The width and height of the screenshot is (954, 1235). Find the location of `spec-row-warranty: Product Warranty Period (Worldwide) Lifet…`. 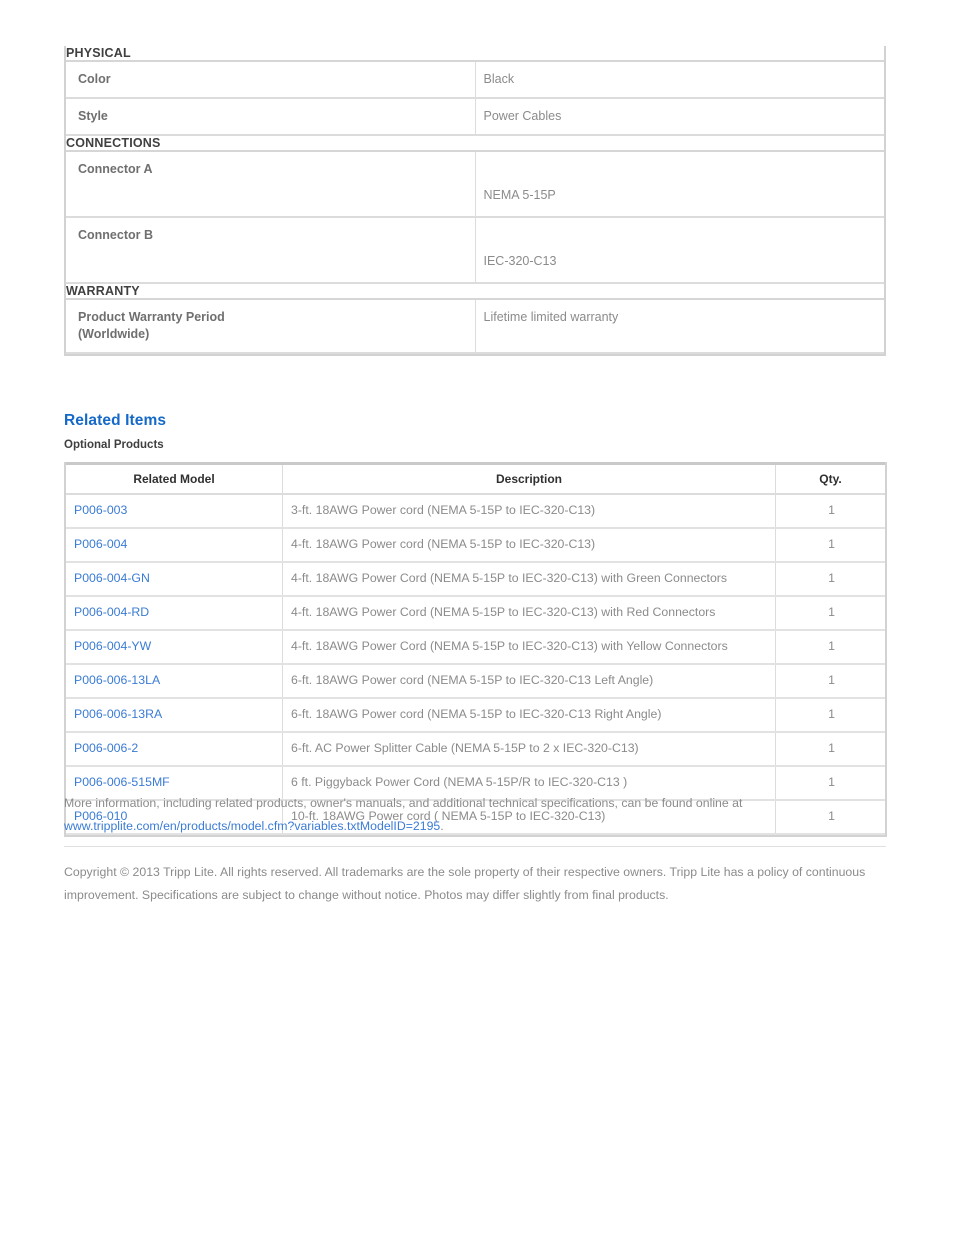

spec-row-warranty: Product Warranty Period (Worldwide) Lifet… is located at coordinates (475, 326).